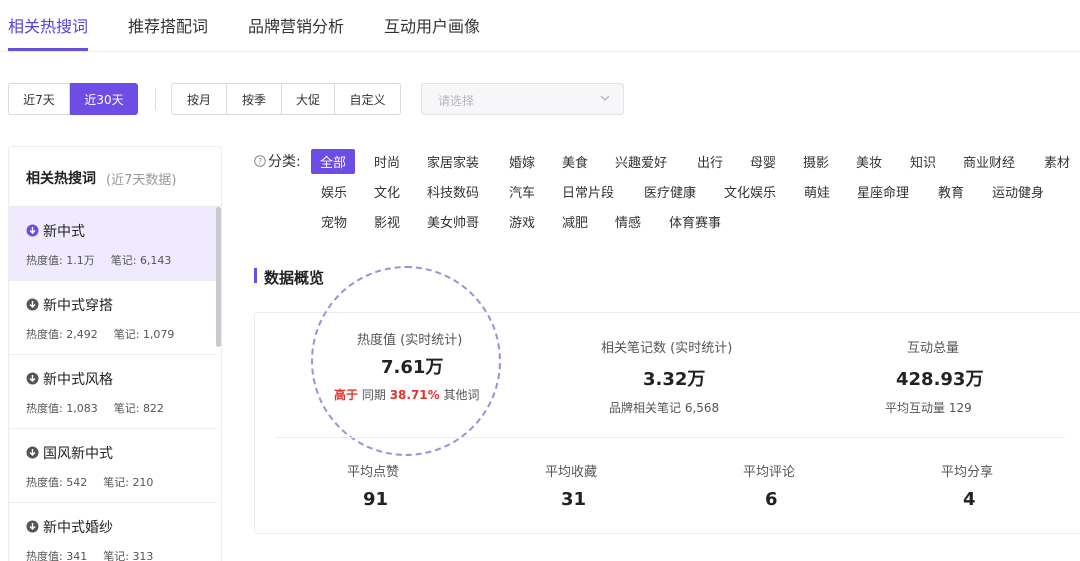 This screenshot has height=561, width=1080. What do you see at coordinates (254, 99) in the screenshot?
I see `by-quarter-button: 按季` at bounding box center [254, 99].